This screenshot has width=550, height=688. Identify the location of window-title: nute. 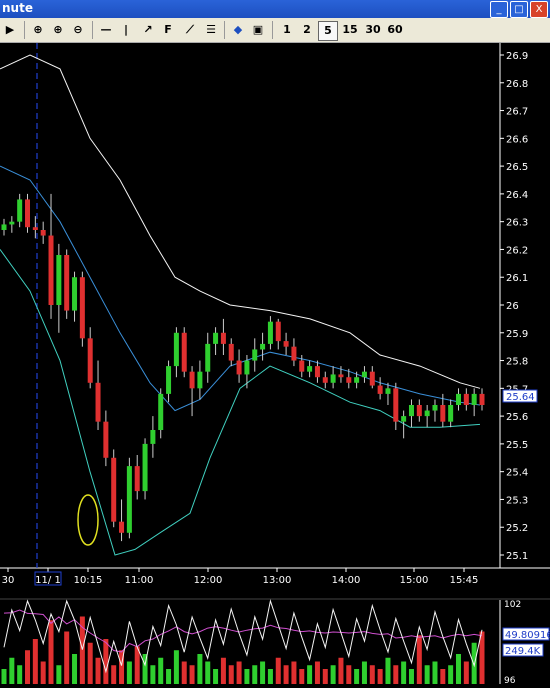
(17, 8).